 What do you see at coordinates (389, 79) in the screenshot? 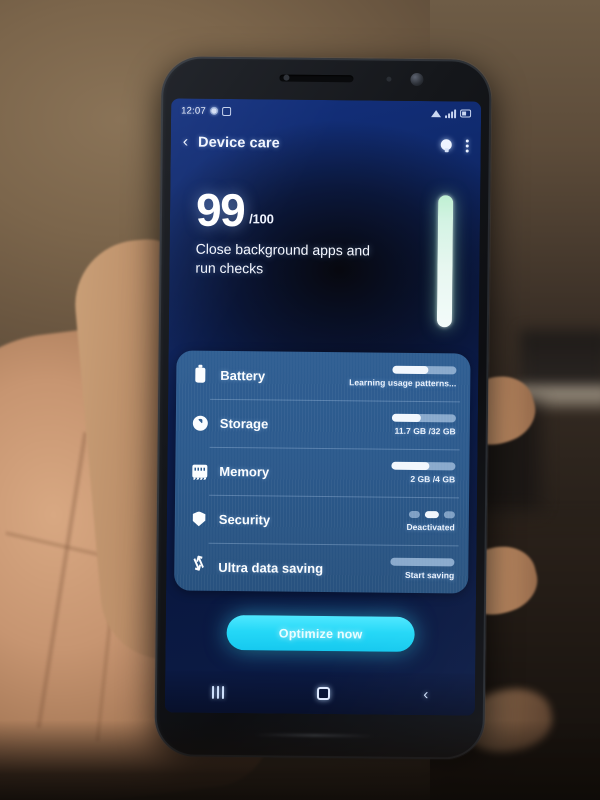
I see `light-sensor` at bounding box center [389, 79].